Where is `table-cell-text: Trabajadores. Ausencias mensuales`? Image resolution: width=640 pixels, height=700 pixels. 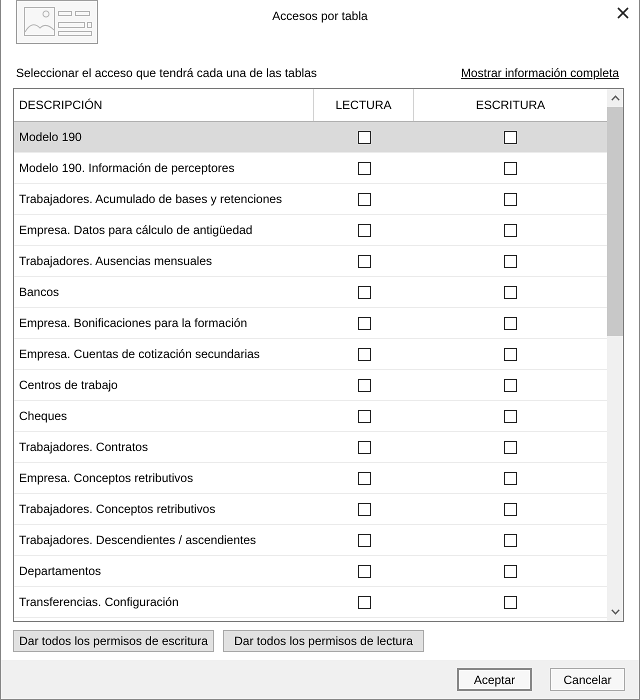 table-cell-text: Trabajadores. Ausencias mensuales is located at coordinates (115, 261).